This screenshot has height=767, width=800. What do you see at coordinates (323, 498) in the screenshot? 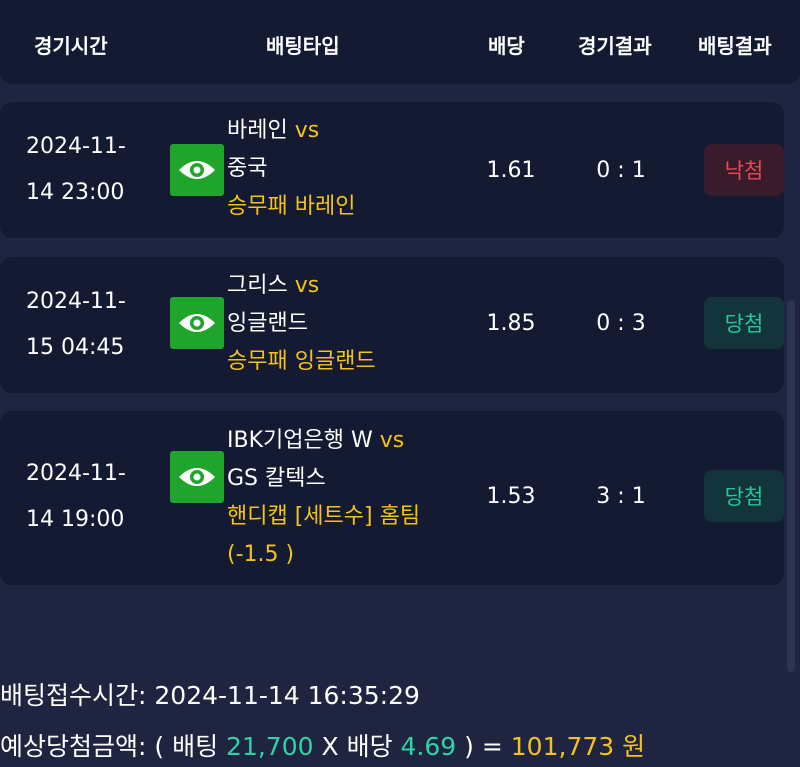
I see `bet-type: IBK기업은행 W vs GS 칼텍스 핸디캡 [세트수] 홈팀 (-1.5 )` at bounding box center [323, 498].